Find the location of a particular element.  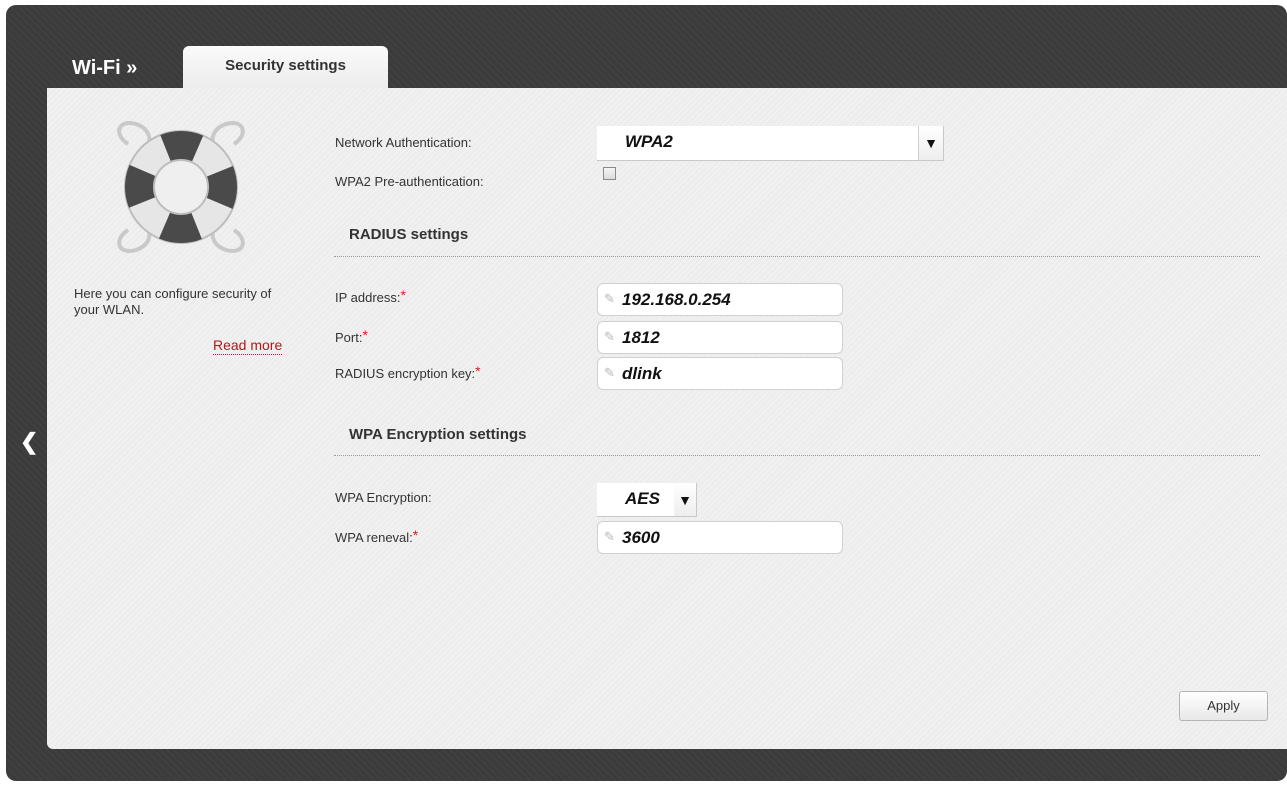

wpa-encryption-select: AES ▼ is located at coordinates (647, 500).